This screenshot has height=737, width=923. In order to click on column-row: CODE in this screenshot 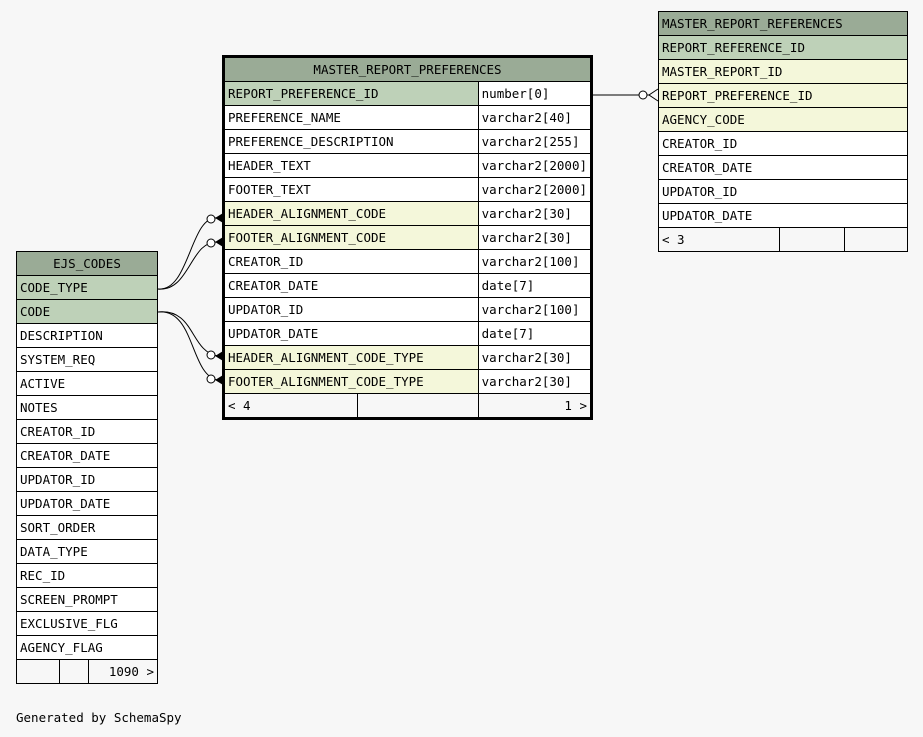, I will do `click(87, 311)`.